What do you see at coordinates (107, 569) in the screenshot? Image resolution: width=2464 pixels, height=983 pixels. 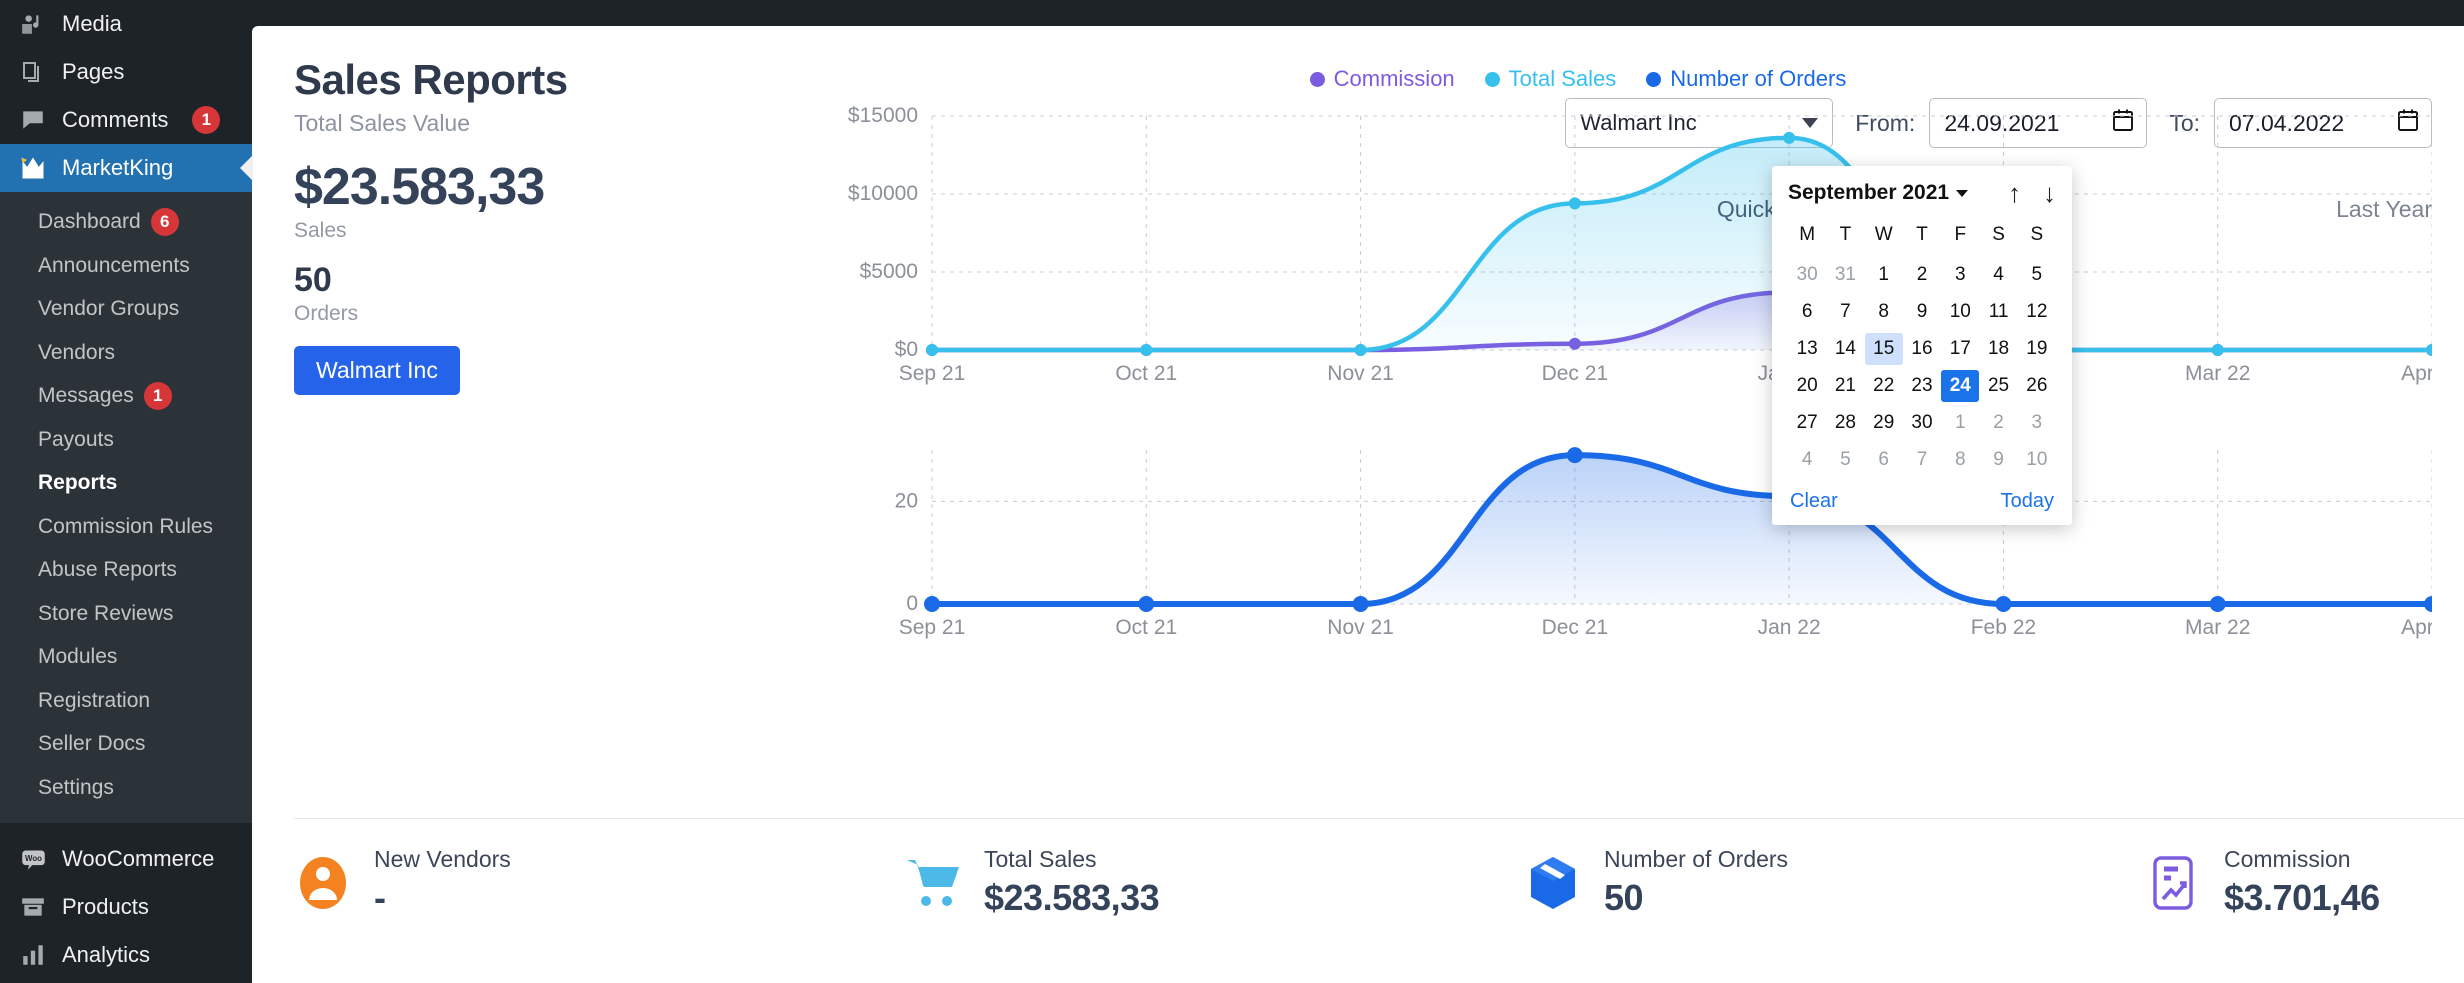 I see `submenu-label: Abuse Reports` at bounding box center [107, 569].